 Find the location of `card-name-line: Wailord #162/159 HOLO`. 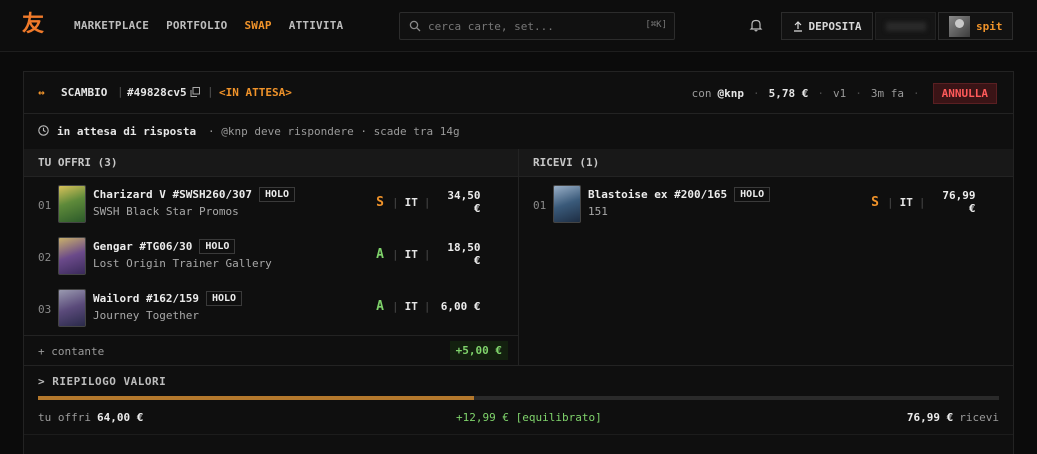

card-name-line: Wailord #162/159 HOLO is located at coordinates (168, 298).